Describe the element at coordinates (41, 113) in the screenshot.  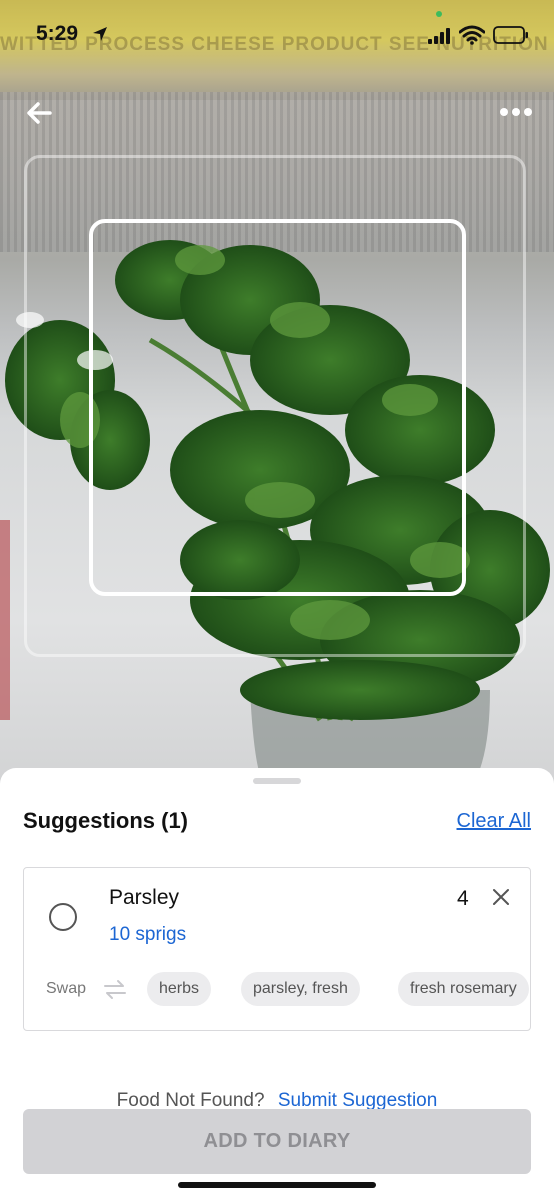
I see `back-arrow-icon` at that location.